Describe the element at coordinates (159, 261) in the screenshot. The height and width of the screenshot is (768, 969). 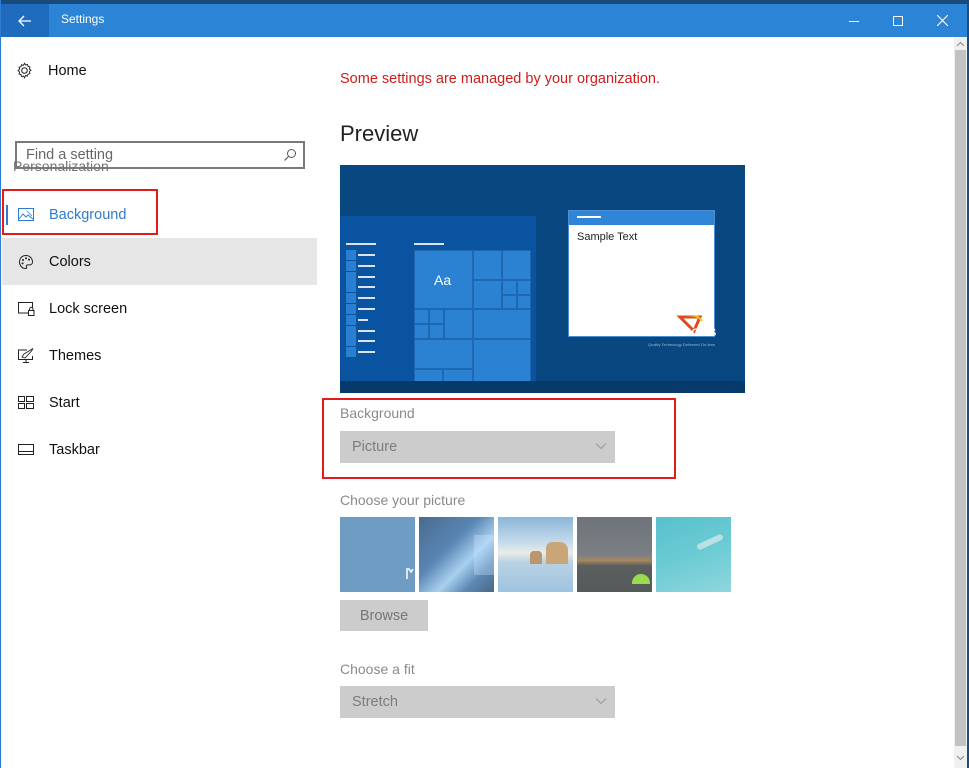
I see `sidebar-item-colors: Colors` at that location.